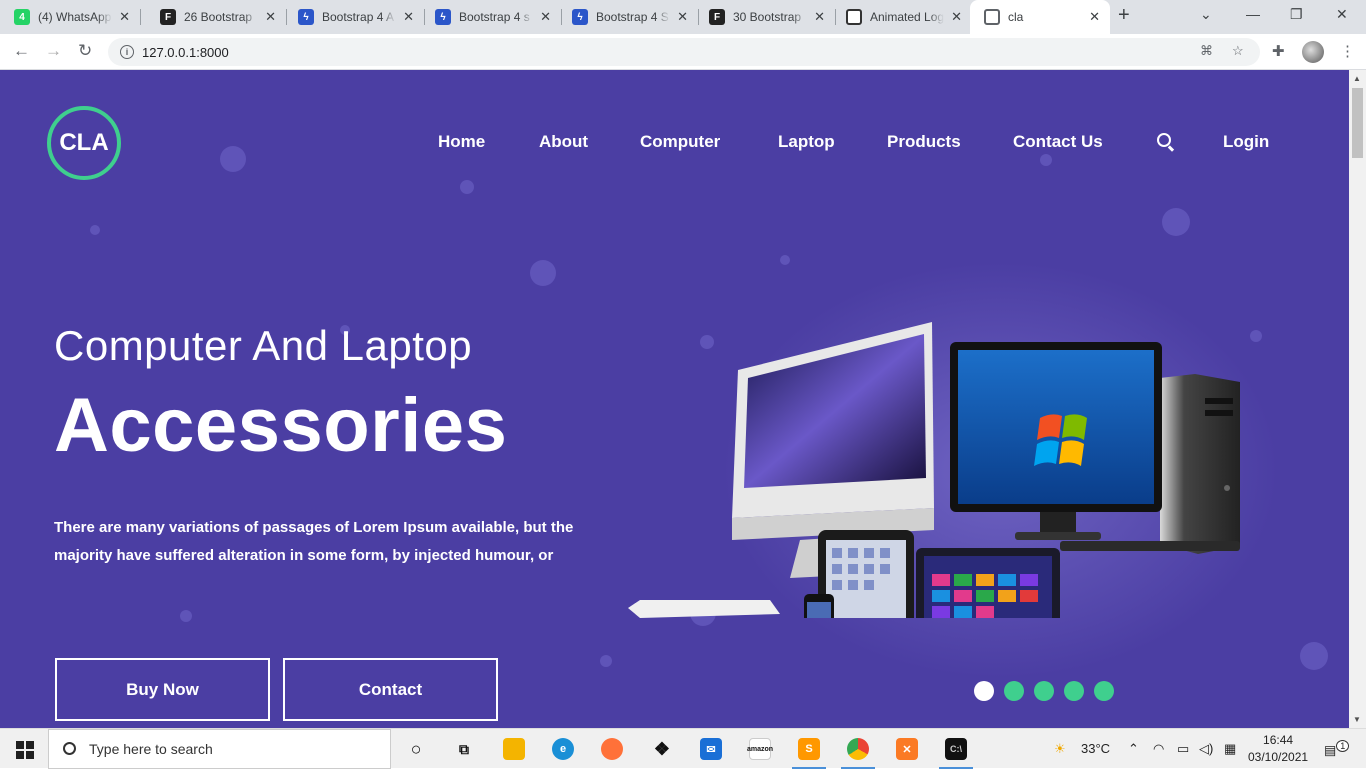  What do you see at coordinates (464, 749) in the screenshot?
I see `task-view-icon: ⧉` at bounding box center [464, 749].